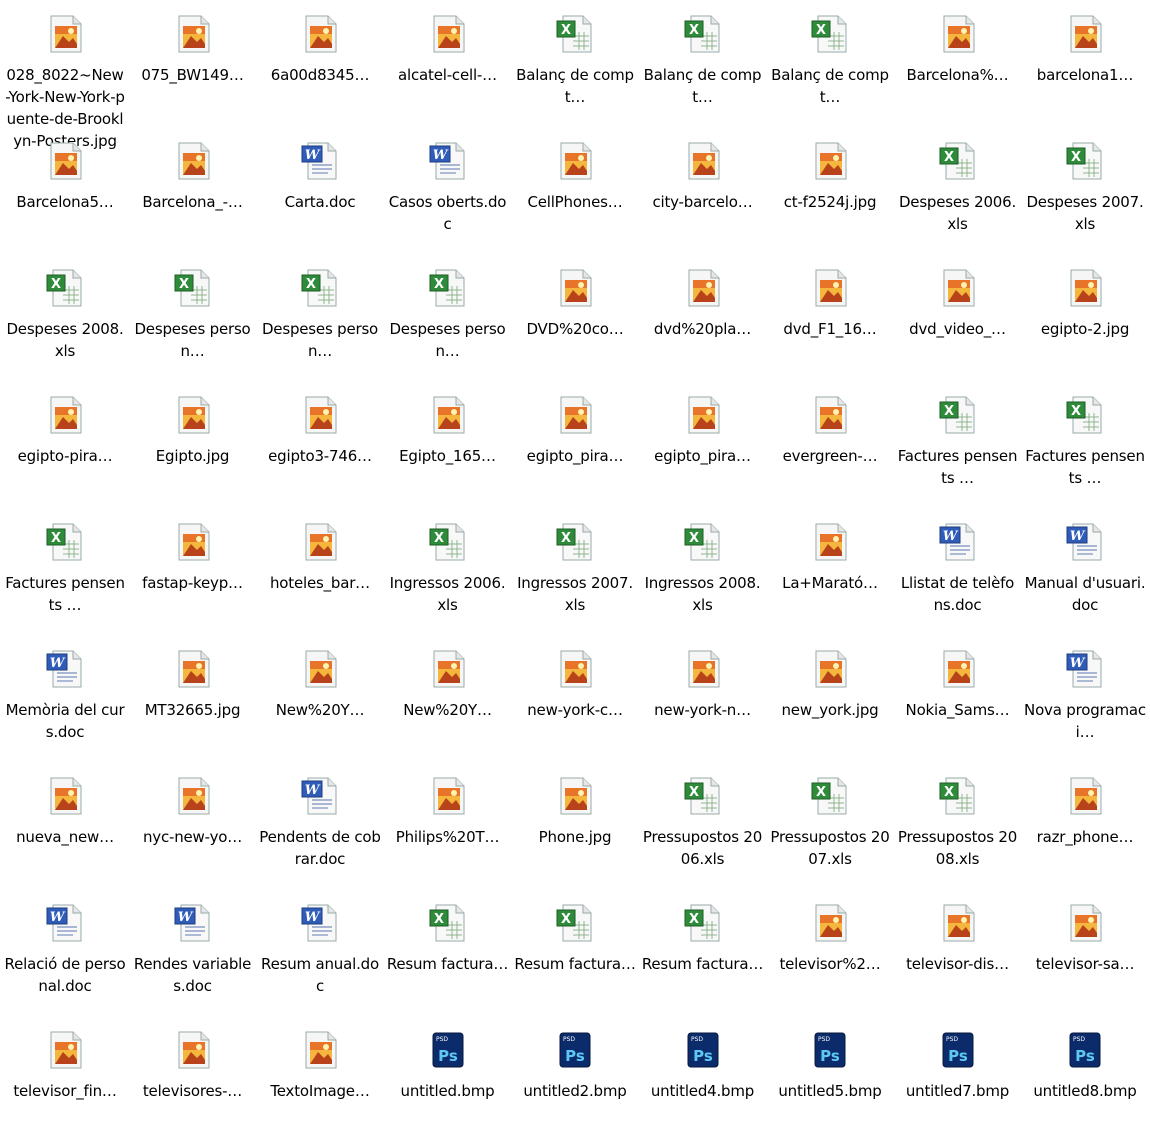 The width and height of the screenshot is (1150, 1145). What do you see at coordinates (703, 1081) in the screenshot?
I see `file-item: PSD Ps untitled4.bmp` at bounding box center [703, 1081].